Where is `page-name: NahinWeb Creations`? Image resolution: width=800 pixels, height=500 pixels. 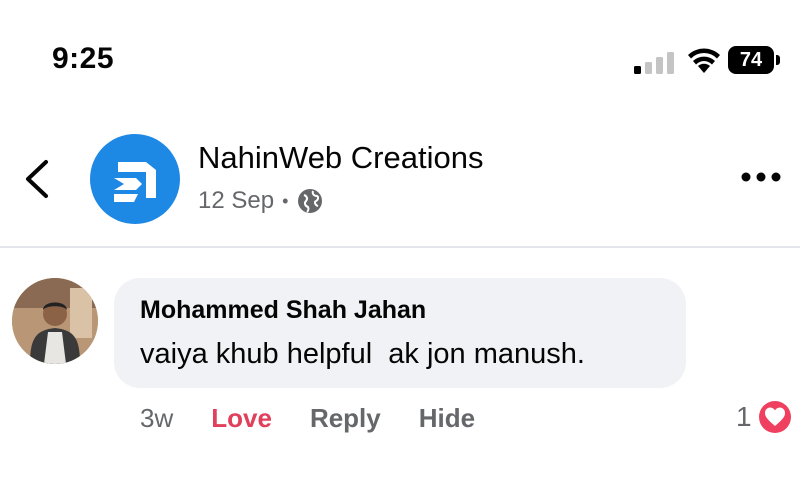
page-name: NahinWeb Creations is located at coordinates (340, 158).